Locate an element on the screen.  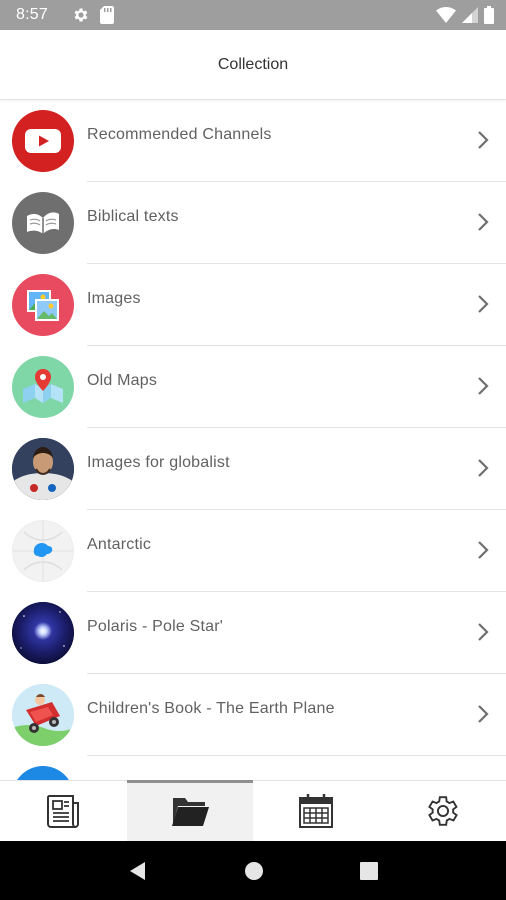
images-icon is located at coordinates (43, 305).